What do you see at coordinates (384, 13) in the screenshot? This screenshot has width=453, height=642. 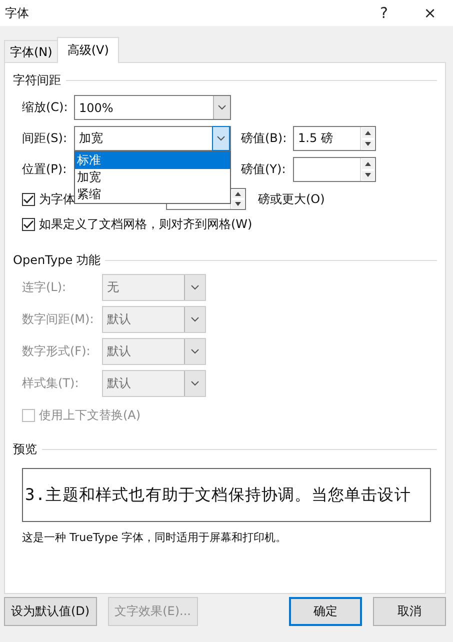 I see `help-button: ?` at bounding box center [384, 13].